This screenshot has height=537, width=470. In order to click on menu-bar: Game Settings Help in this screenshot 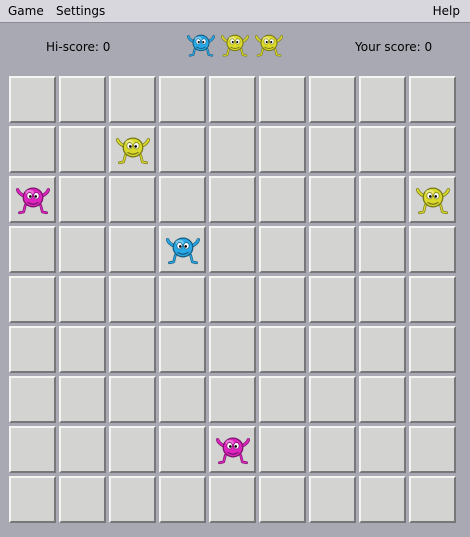, I will do `click(235, 11)`.